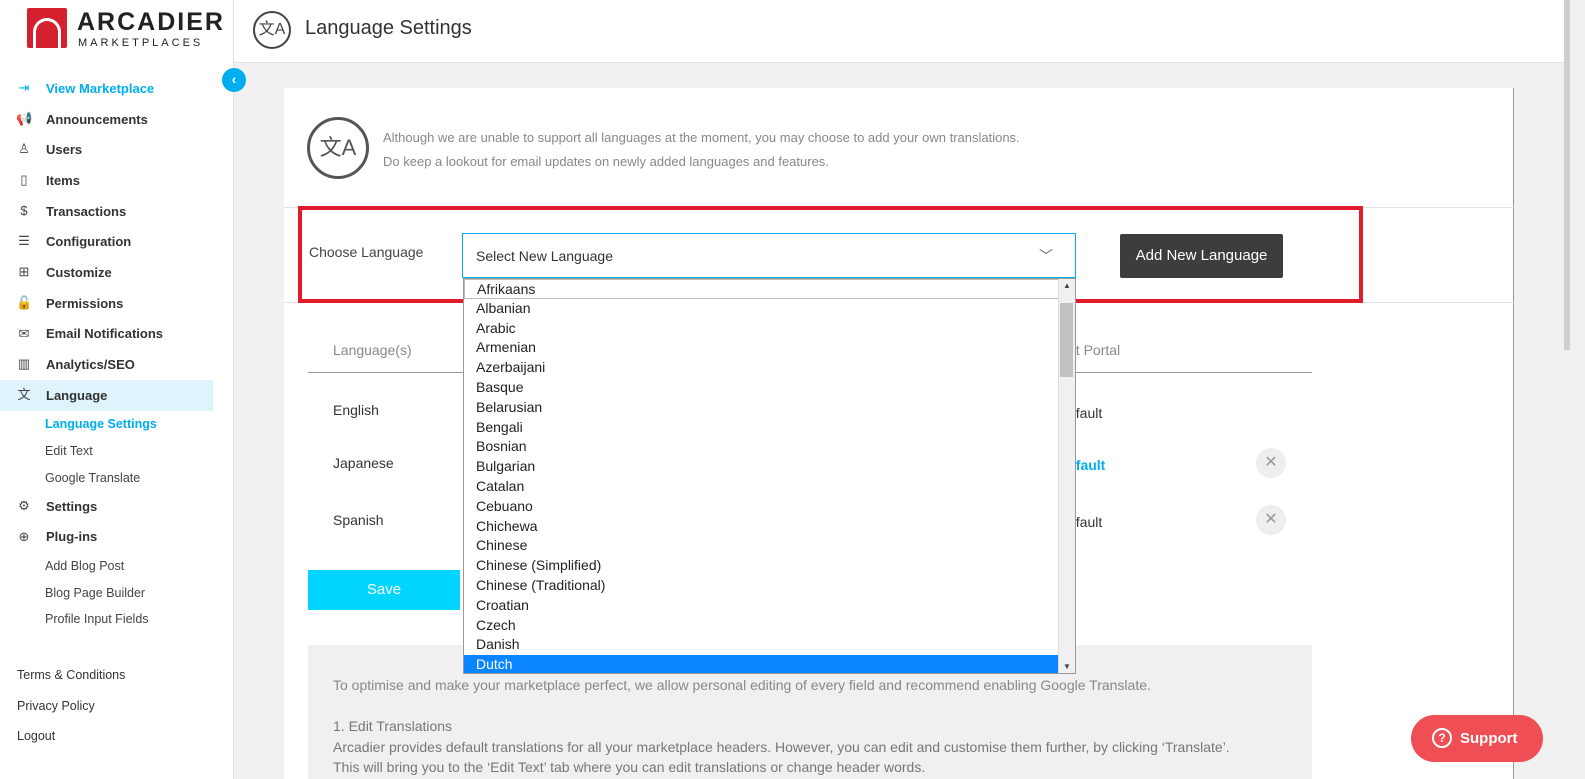  I want to click on sidebar-item-settings: ⚙ Settings, so click(117, 506).